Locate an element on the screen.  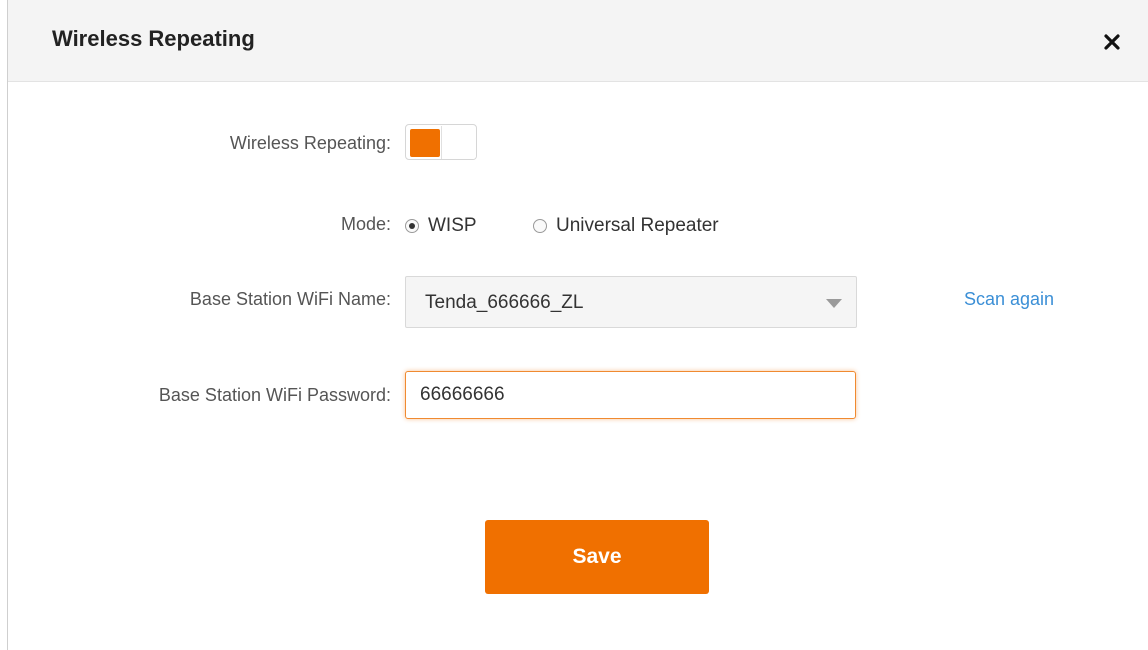
save-button: Save is located at coordinates (597, 557).